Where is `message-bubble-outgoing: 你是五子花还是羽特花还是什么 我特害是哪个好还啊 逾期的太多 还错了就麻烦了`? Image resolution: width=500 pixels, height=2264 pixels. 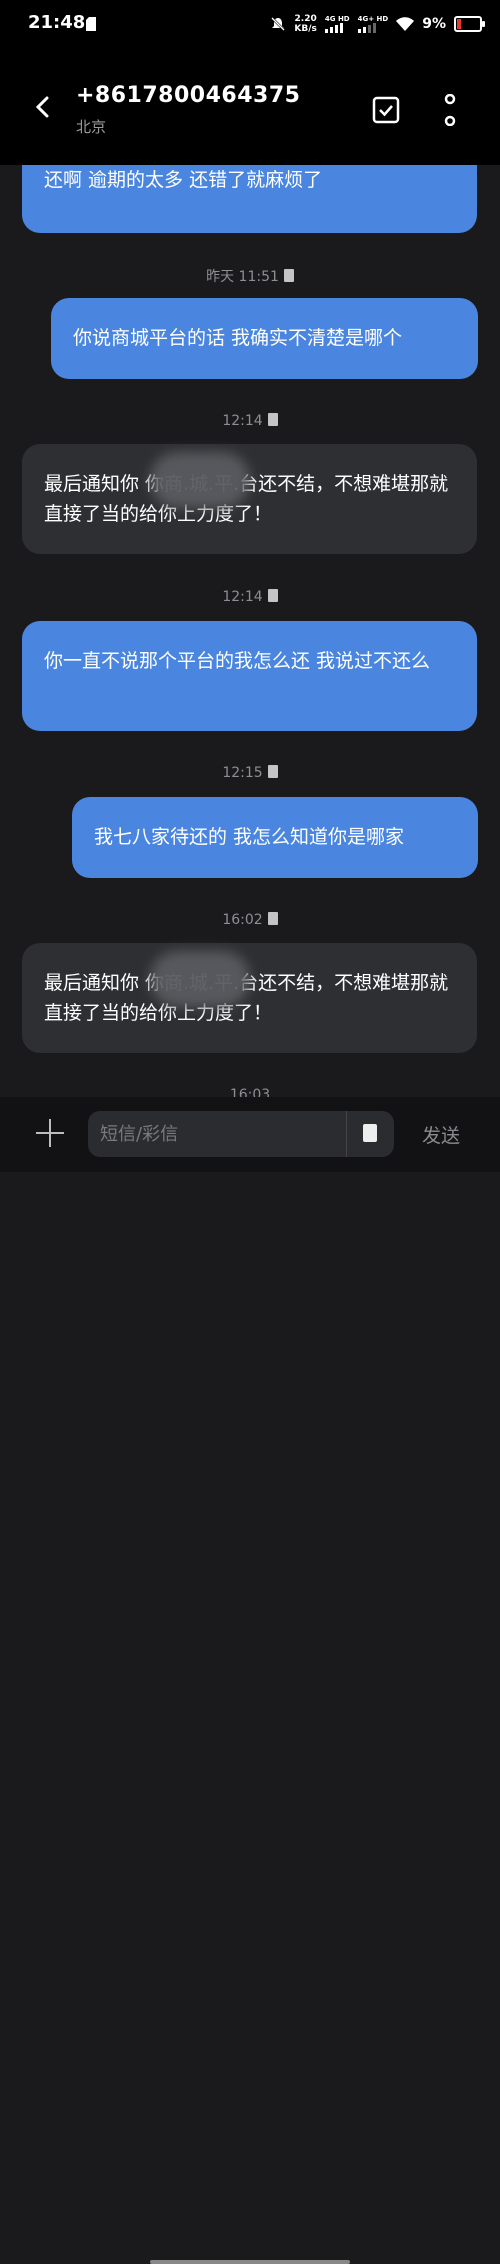
message-bubble-outgoing: 你是五子花还是羽特花还是什么 我特害是哪个好还啊 逾期的太多 还错了就麻烦了 is located at coordinates (249, 199).